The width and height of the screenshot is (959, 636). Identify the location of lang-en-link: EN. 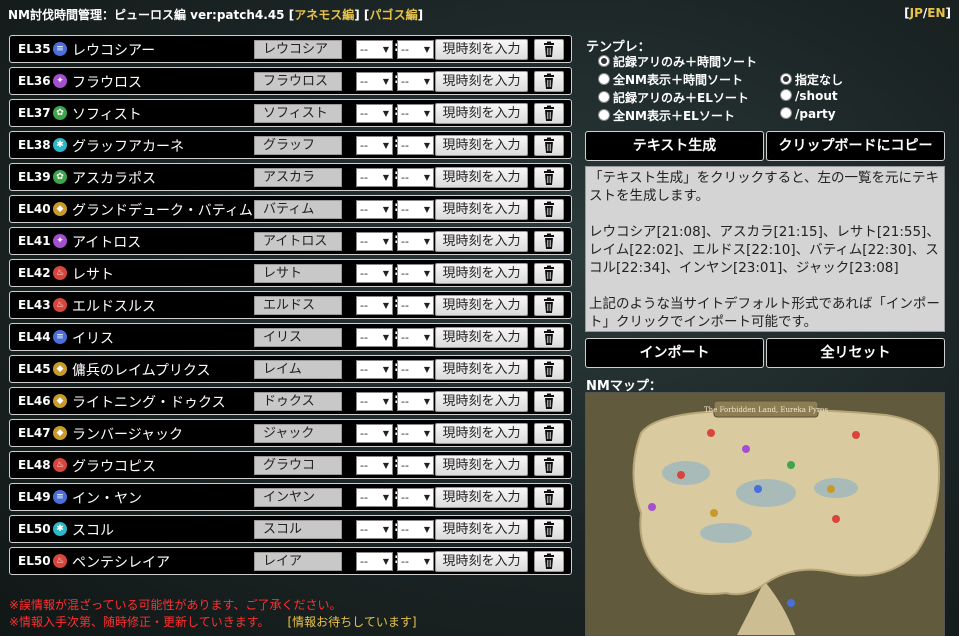
(936, 13).